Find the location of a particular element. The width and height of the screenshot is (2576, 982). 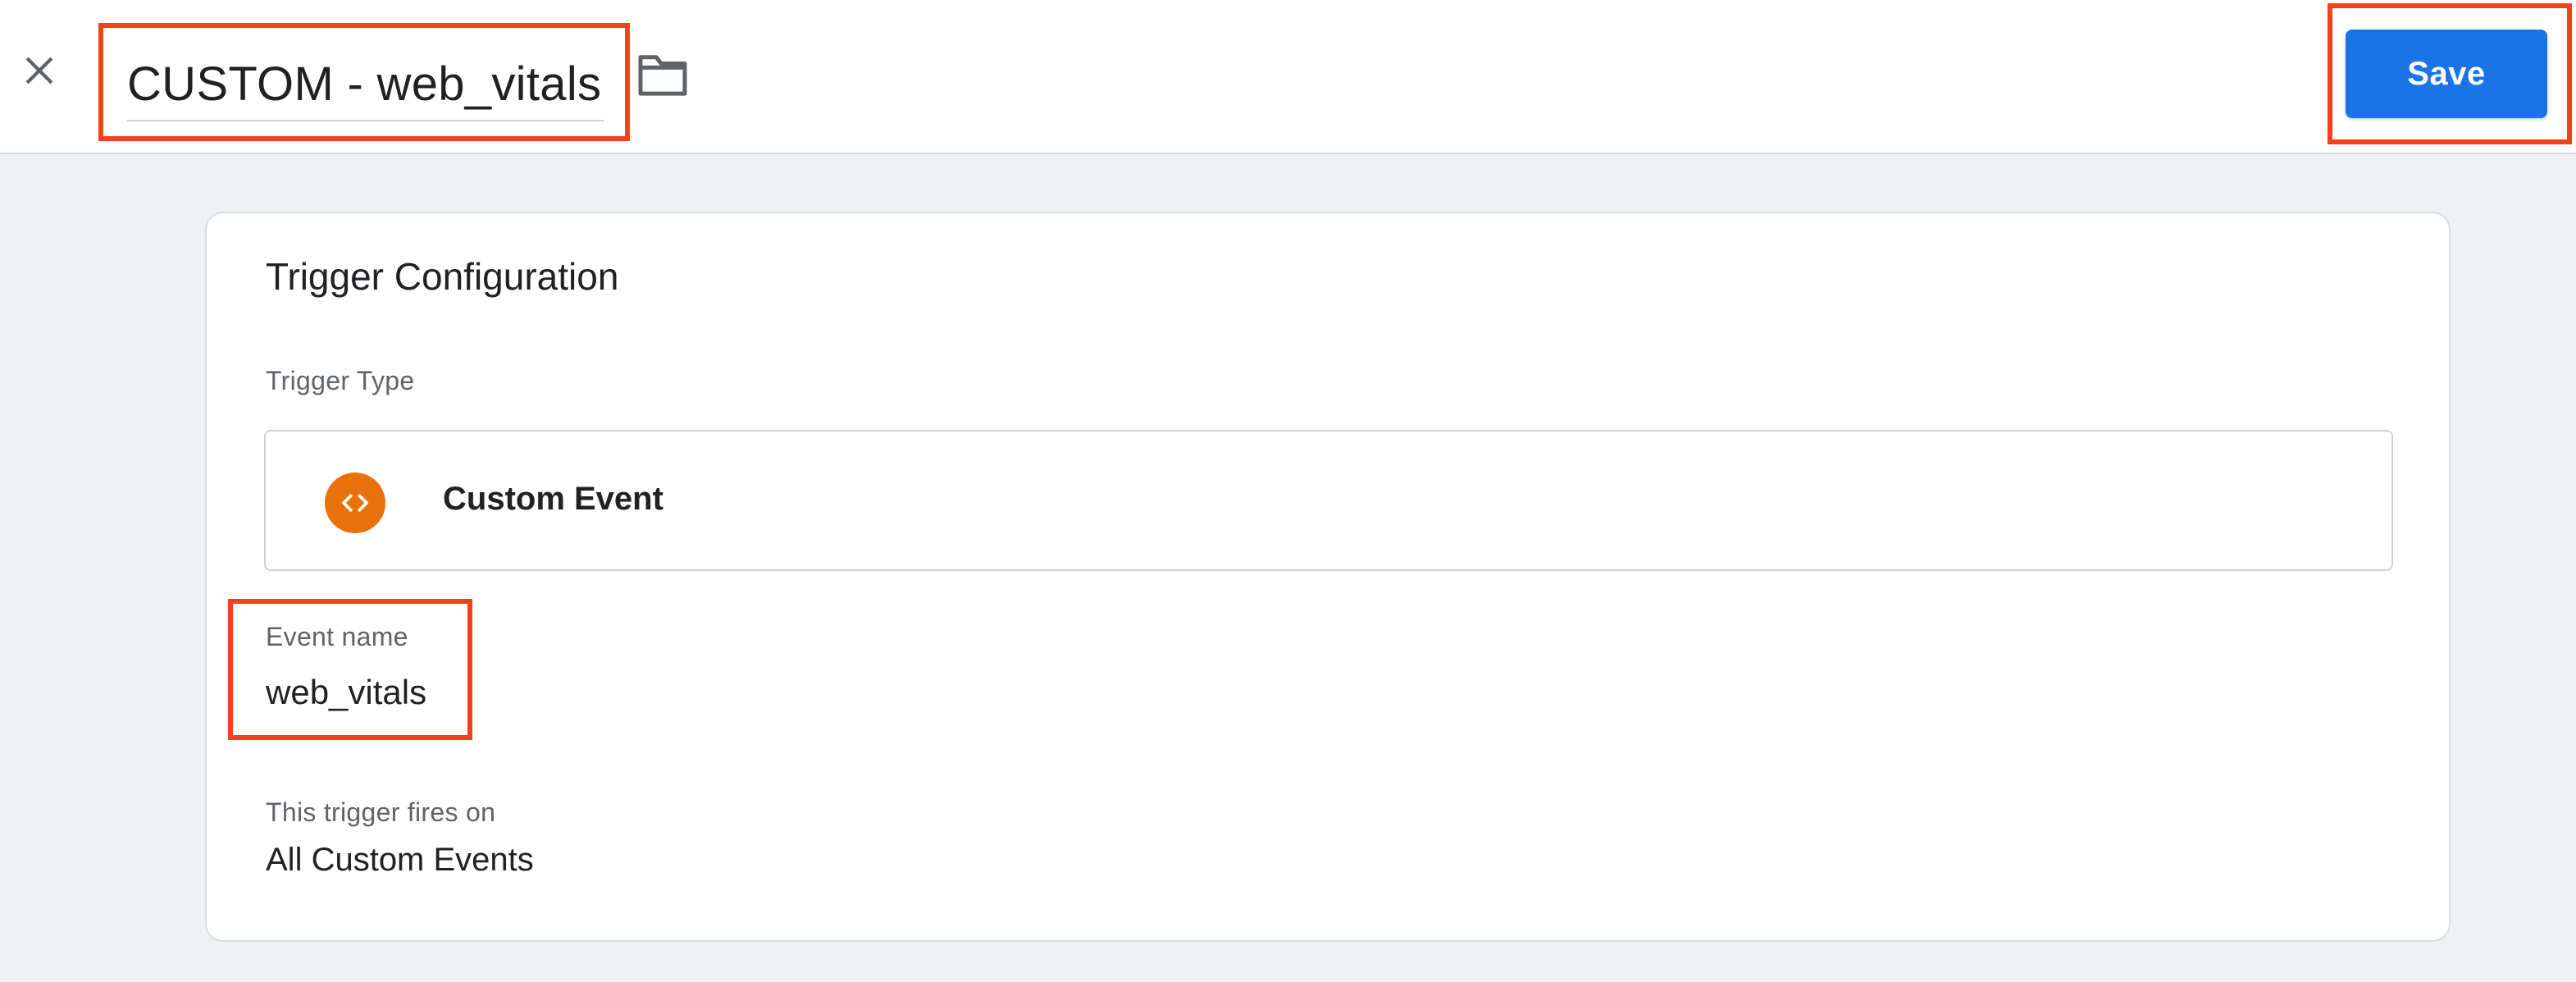

trigger-type-name: Custom Event is located at coordinates (553, 499).